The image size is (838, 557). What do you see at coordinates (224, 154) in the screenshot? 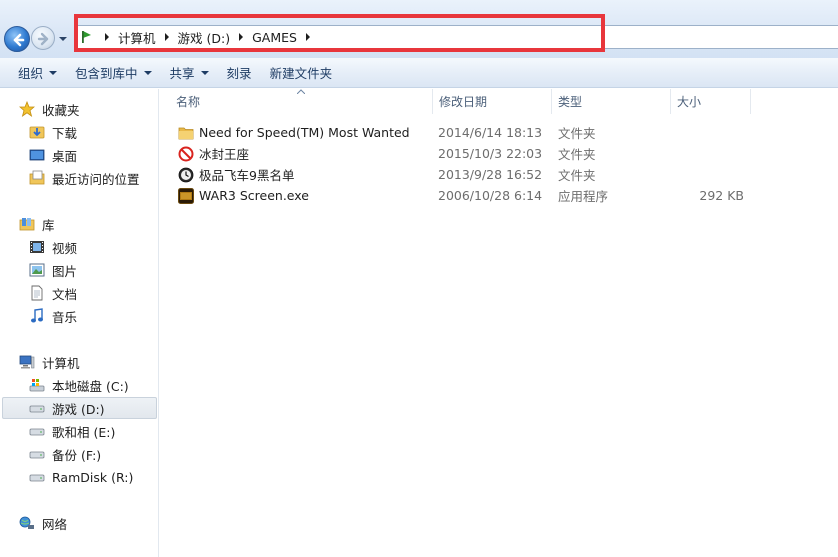
I see `file-name: 冰封王座` at bounding box center [224, 154].